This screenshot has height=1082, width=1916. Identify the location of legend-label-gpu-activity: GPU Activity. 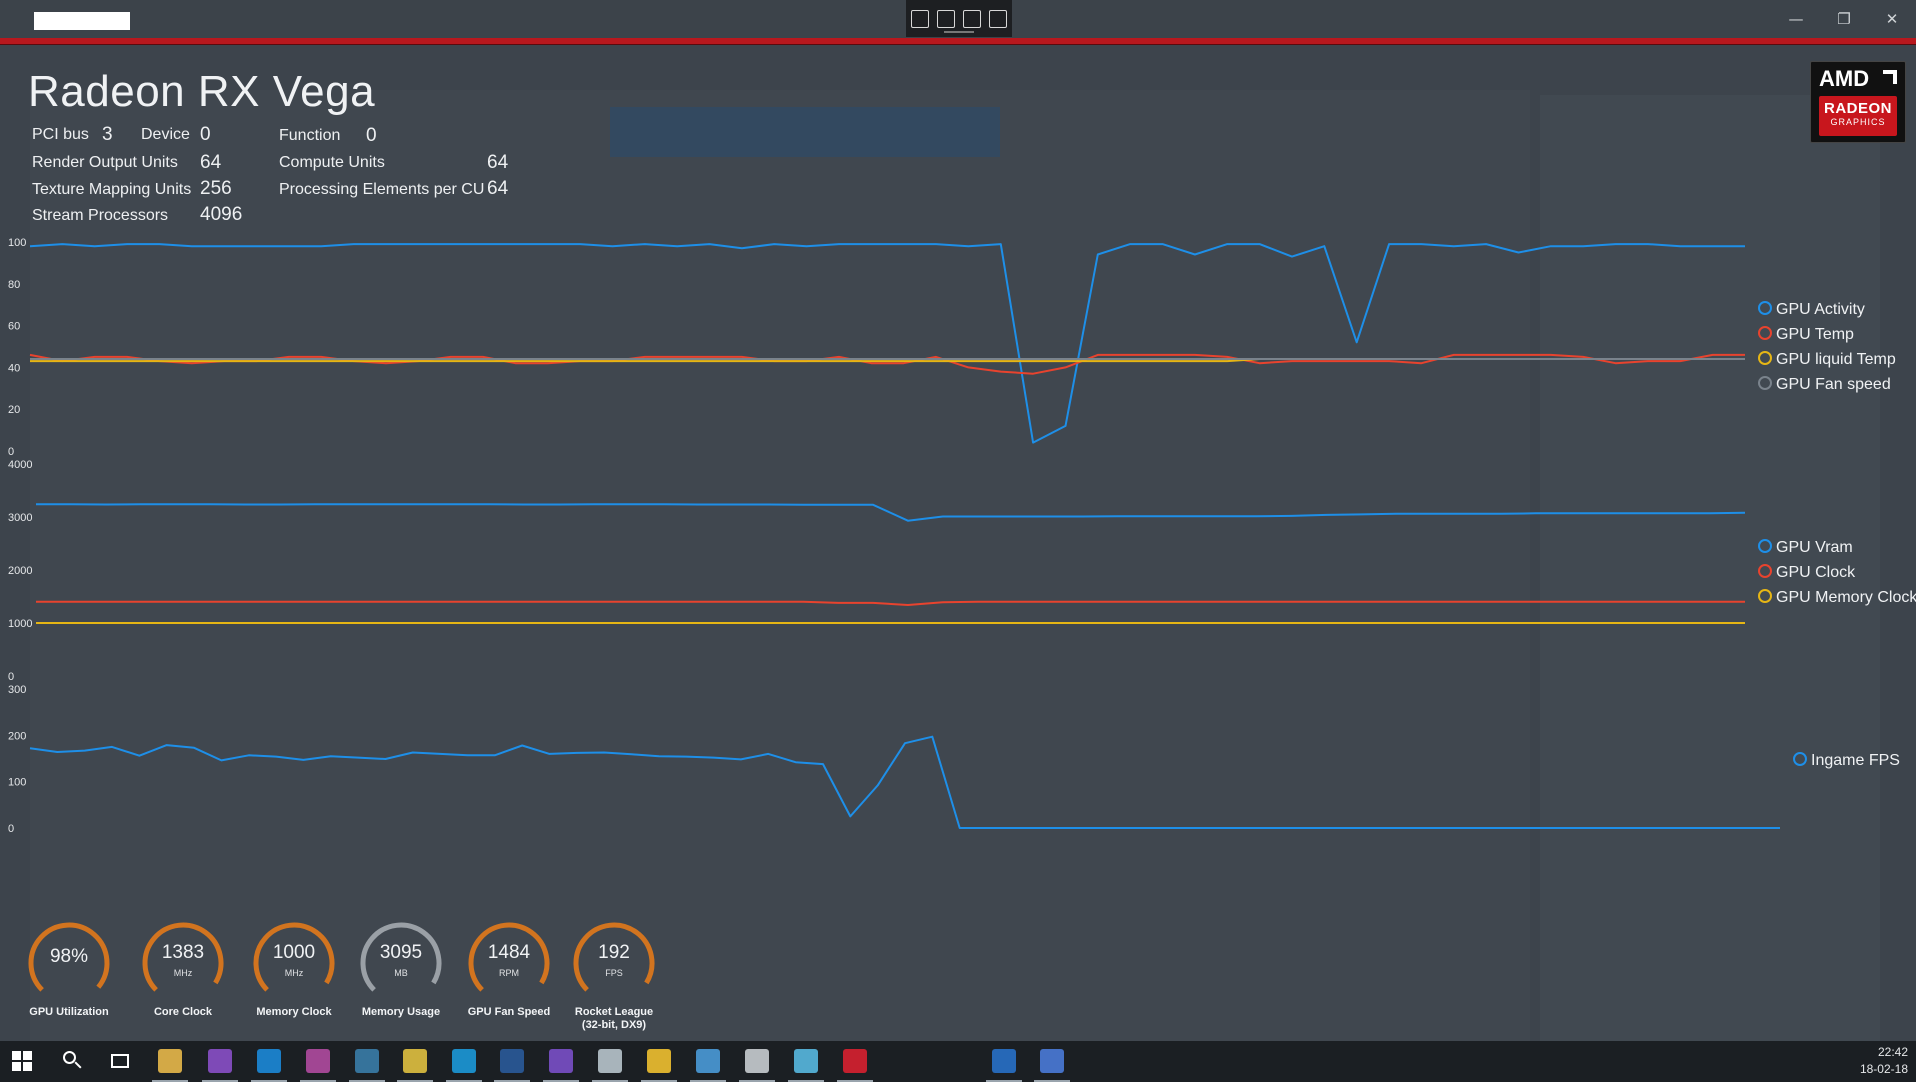
(1820, 309).